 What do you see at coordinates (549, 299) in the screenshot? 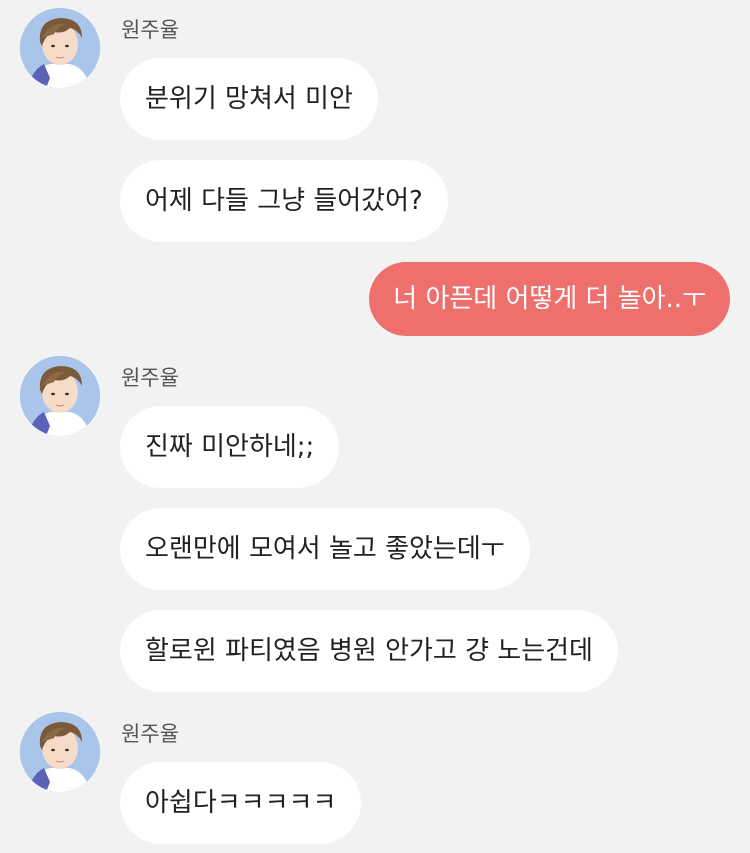
I see `message-bubble-outgoing: 너 아픈데 어떻게 더 놀아..ㅜ` at bounding box center [549, 299].